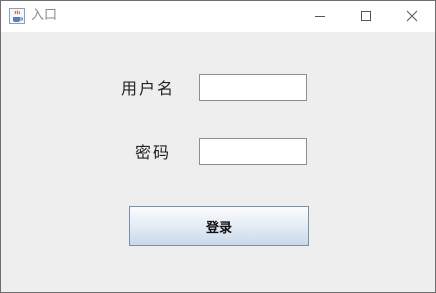 This screenshot has height=293, width=436. I want to click on window-title: 入口, so click(44, 15).